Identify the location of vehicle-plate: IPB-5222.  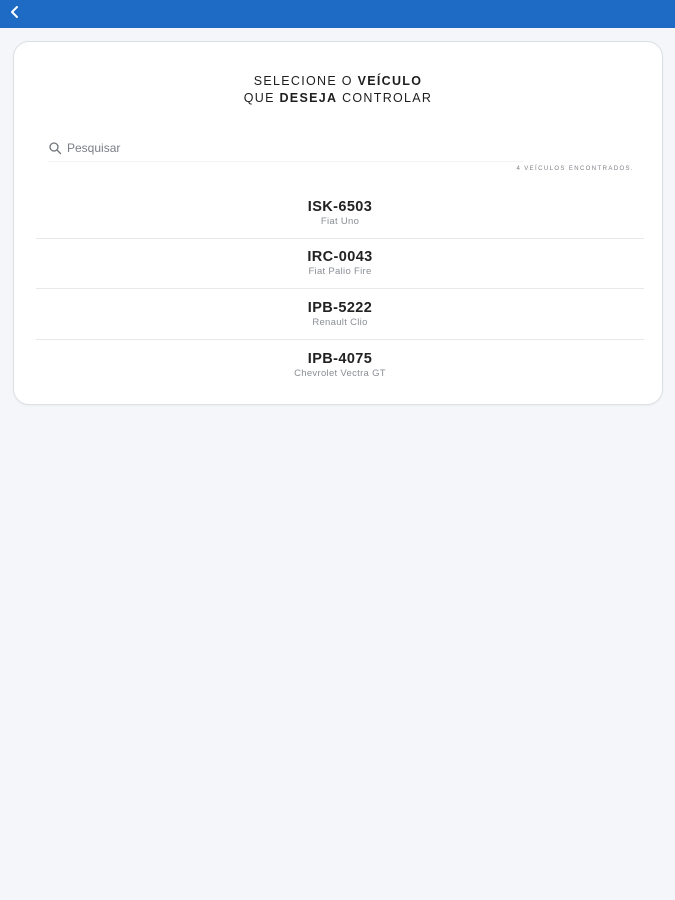
(340, 307).